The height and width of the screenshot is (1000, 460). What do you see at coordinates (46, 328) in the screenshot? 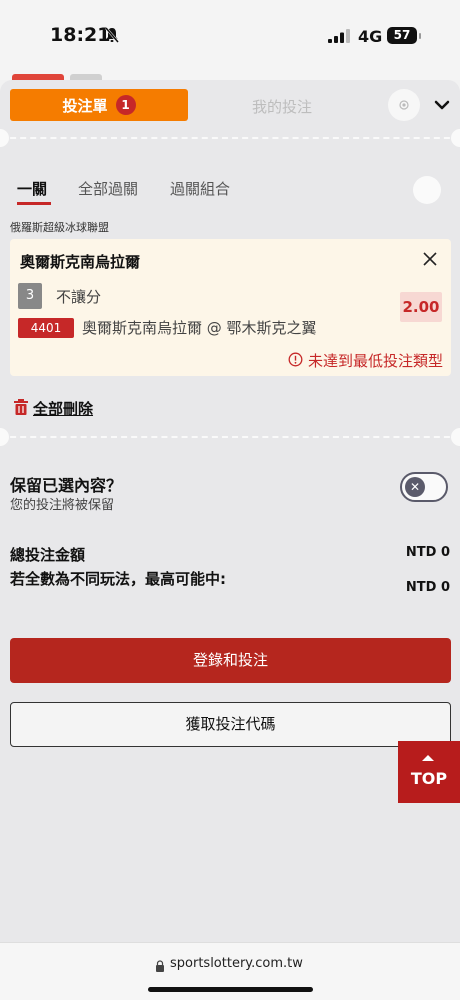
I see `match-code-badge: 4401` at bounding box center [46, 328].